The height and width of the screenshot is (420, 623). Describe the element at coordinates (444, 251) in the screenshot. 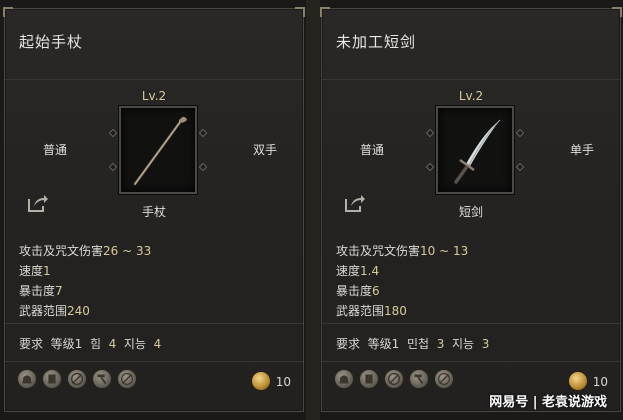

I see `stat-value: 10 ~ 13` at that location.